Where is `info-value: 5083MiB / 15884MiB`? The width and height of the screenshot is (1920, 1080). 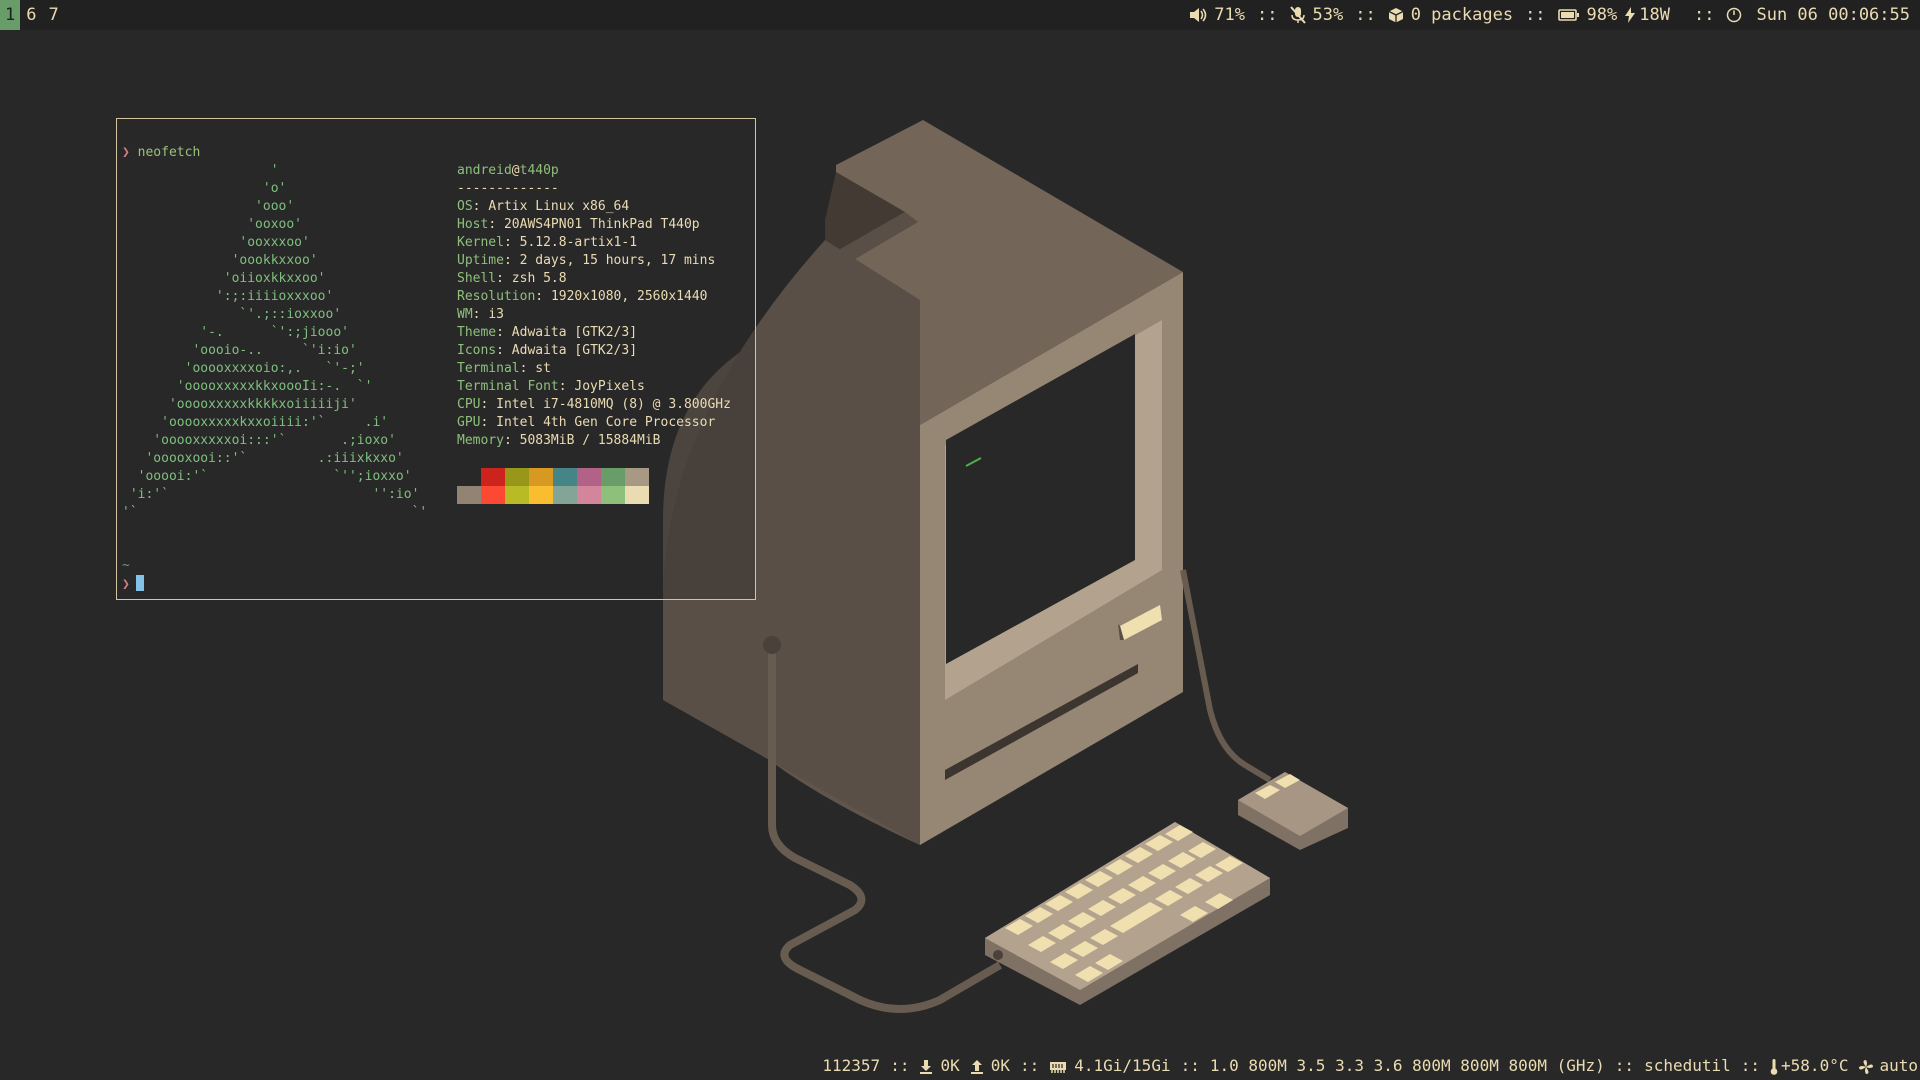
info-value: 5083MiB / 15884MiB is located at coordinates (590, 440).